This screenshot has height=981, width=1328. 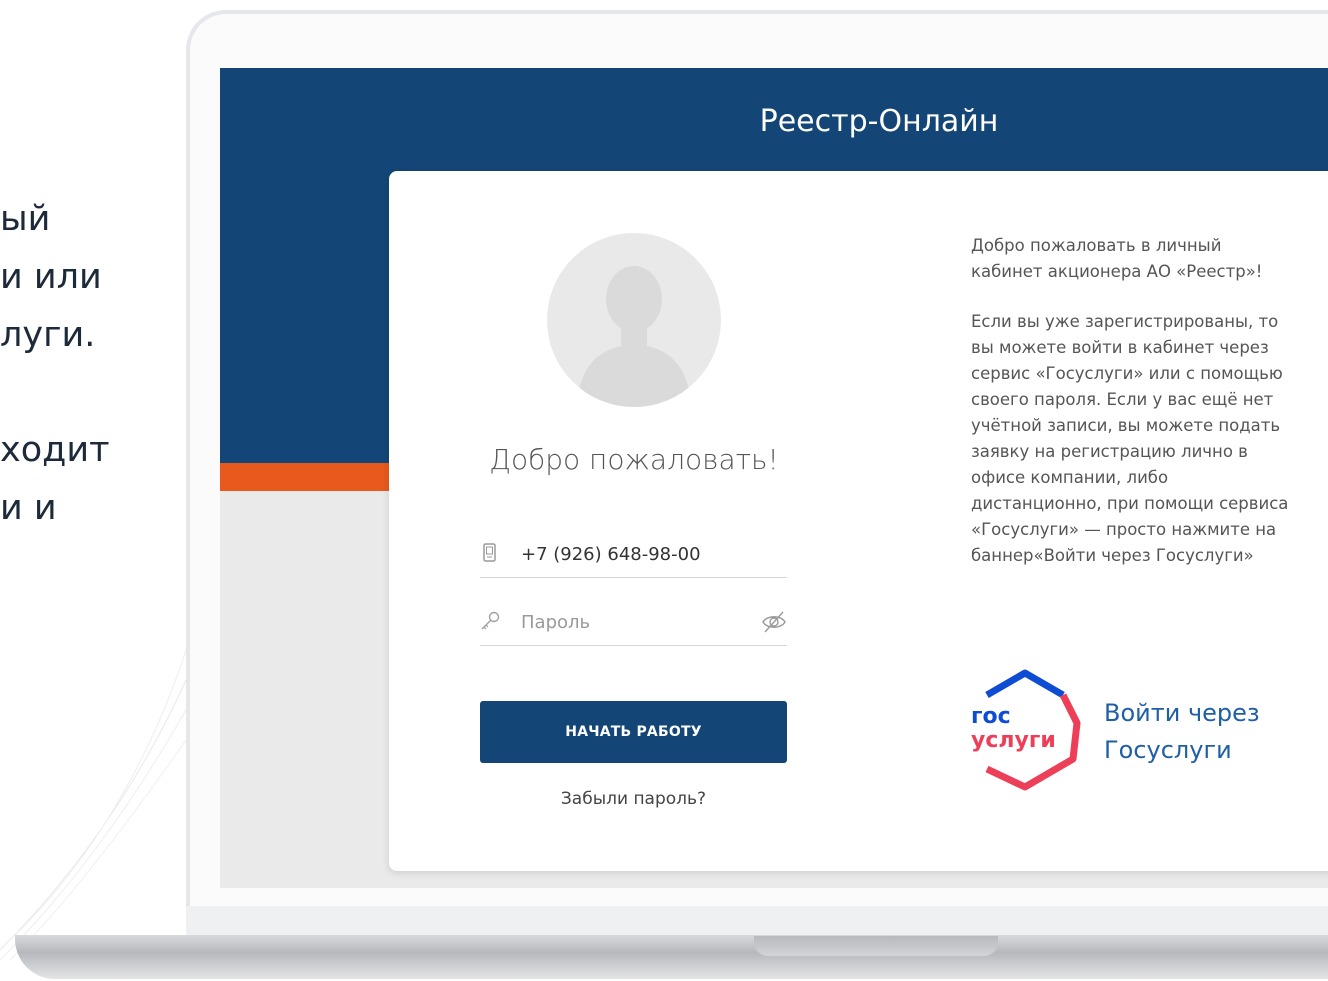 I want to click on side-text-line: ходит, so click(x=55, y=450).